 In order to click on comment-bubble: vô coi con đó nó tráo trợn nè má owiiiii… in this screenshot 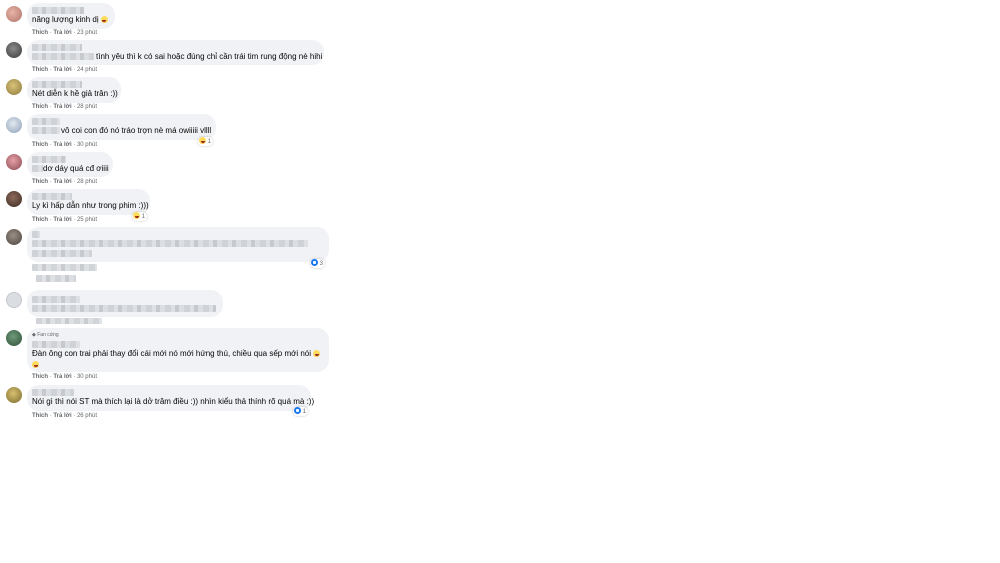, I will do `click(121, 127)`.